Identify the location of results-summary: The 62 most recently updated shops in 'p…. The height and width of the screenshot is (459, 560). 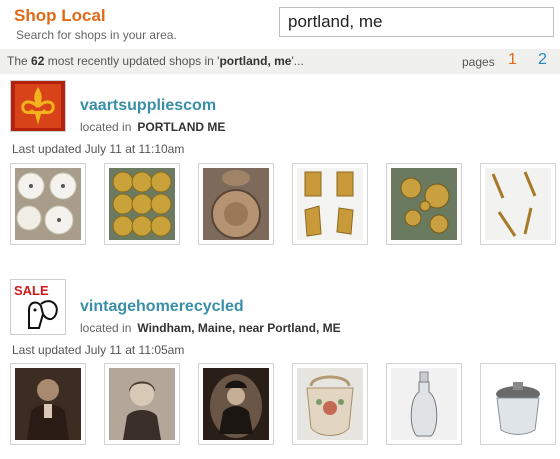
(155, 61).